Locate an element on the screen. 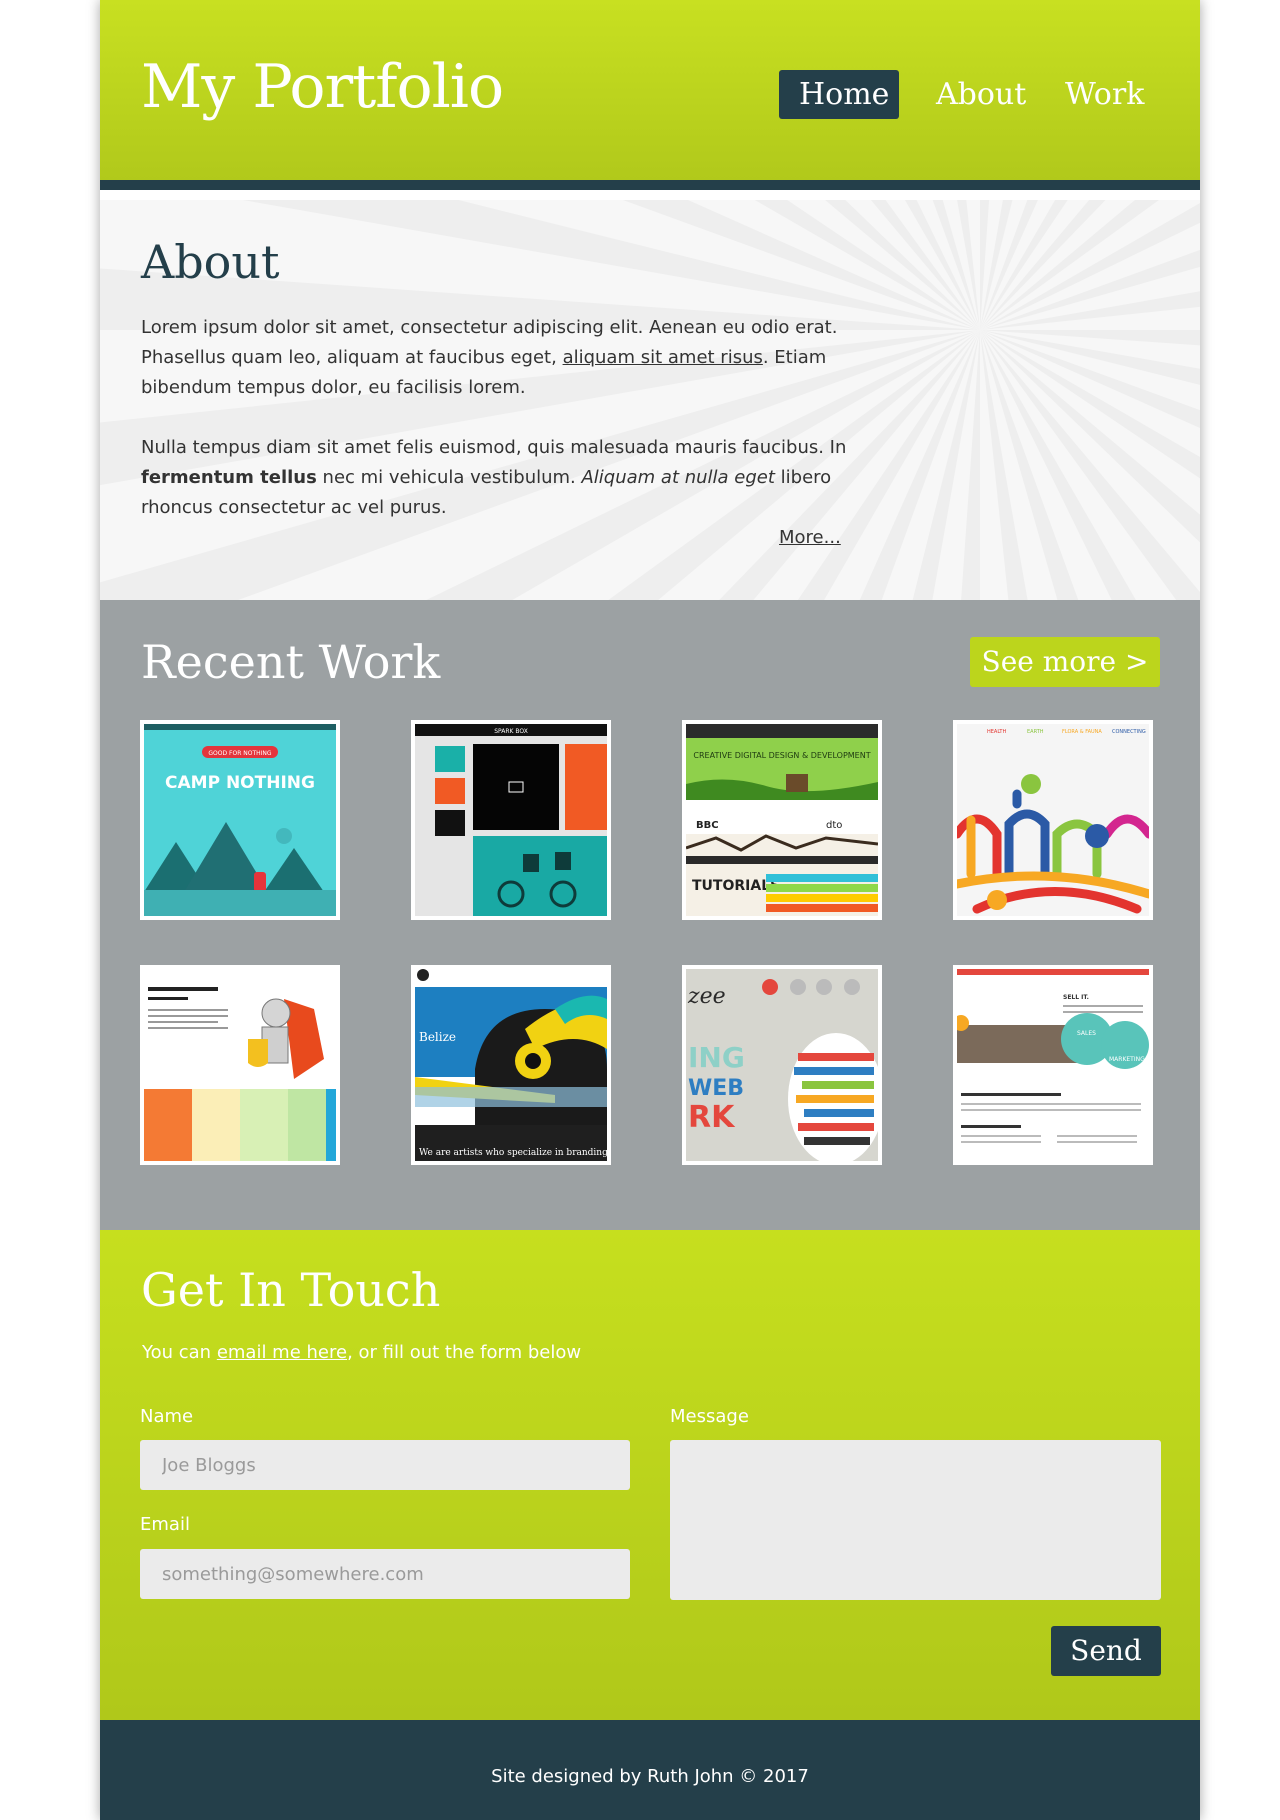  thumb-label-3: MARKETING is located at coordinates (1127, 1059).